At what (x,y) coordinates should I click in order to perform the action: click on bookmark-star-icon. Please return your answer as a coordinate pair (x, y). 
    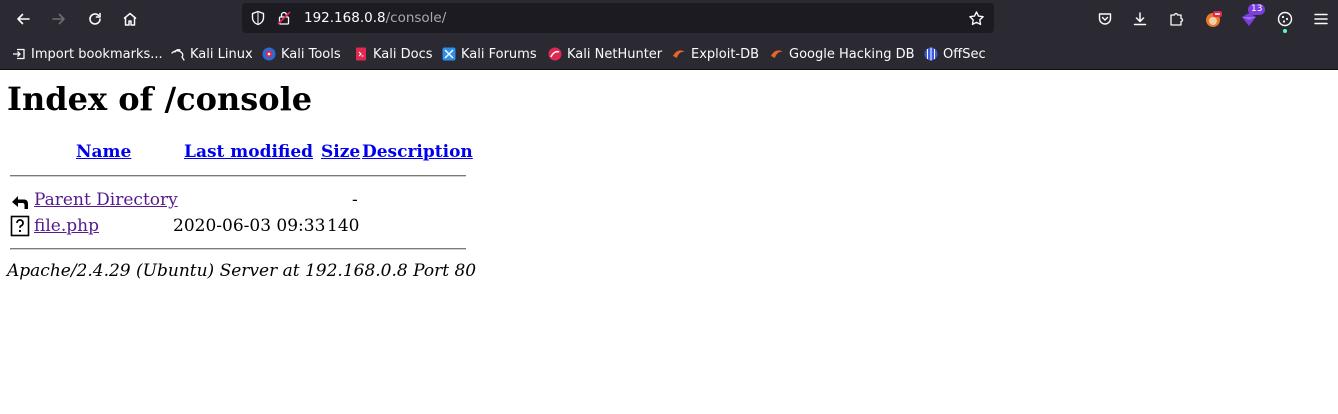
    Looking at the image, I should click on (976, 18).